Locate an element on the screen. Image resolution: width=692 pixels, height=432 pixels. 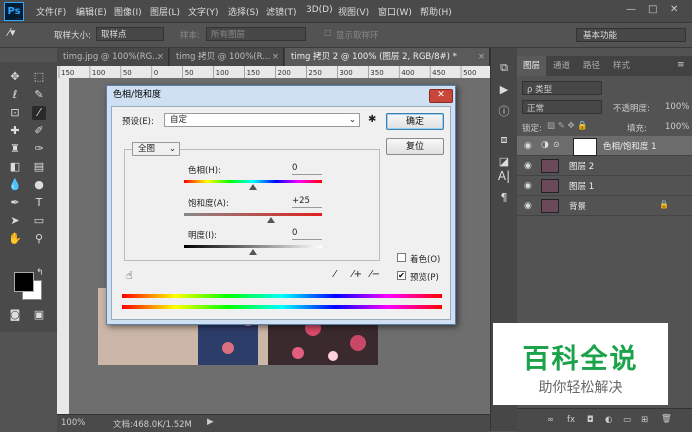
preset-select: 自定 ⌄ is located at coordinates (262, 120).